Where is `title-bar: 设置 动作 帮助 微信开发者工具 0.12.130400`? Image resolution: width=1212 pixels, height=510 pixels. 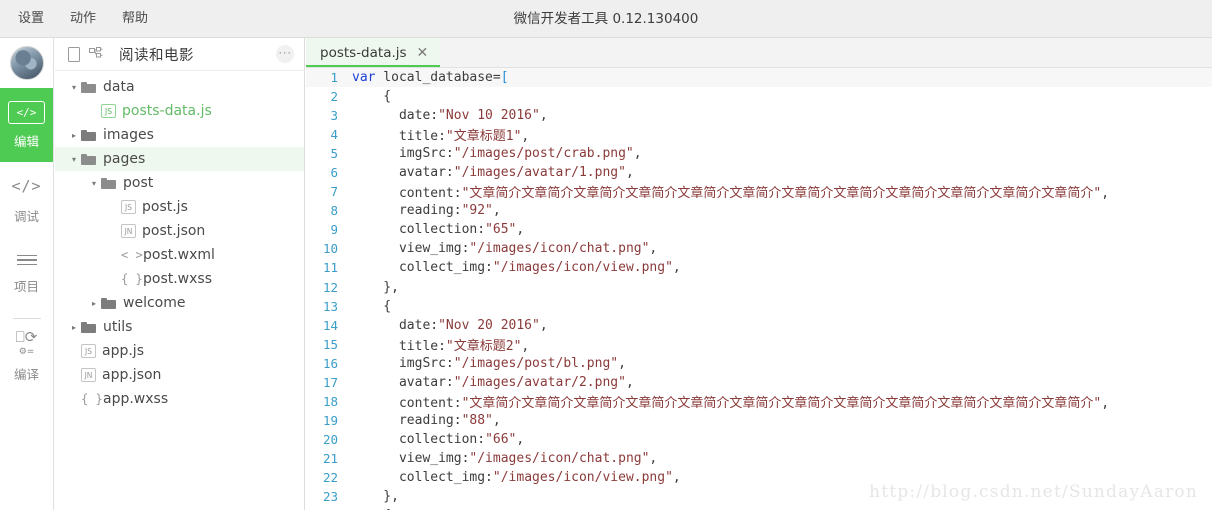 title-bar: 设置 动作 帮助 微信开发者工具 0.12.130400 is located at coordinates (606, 19).